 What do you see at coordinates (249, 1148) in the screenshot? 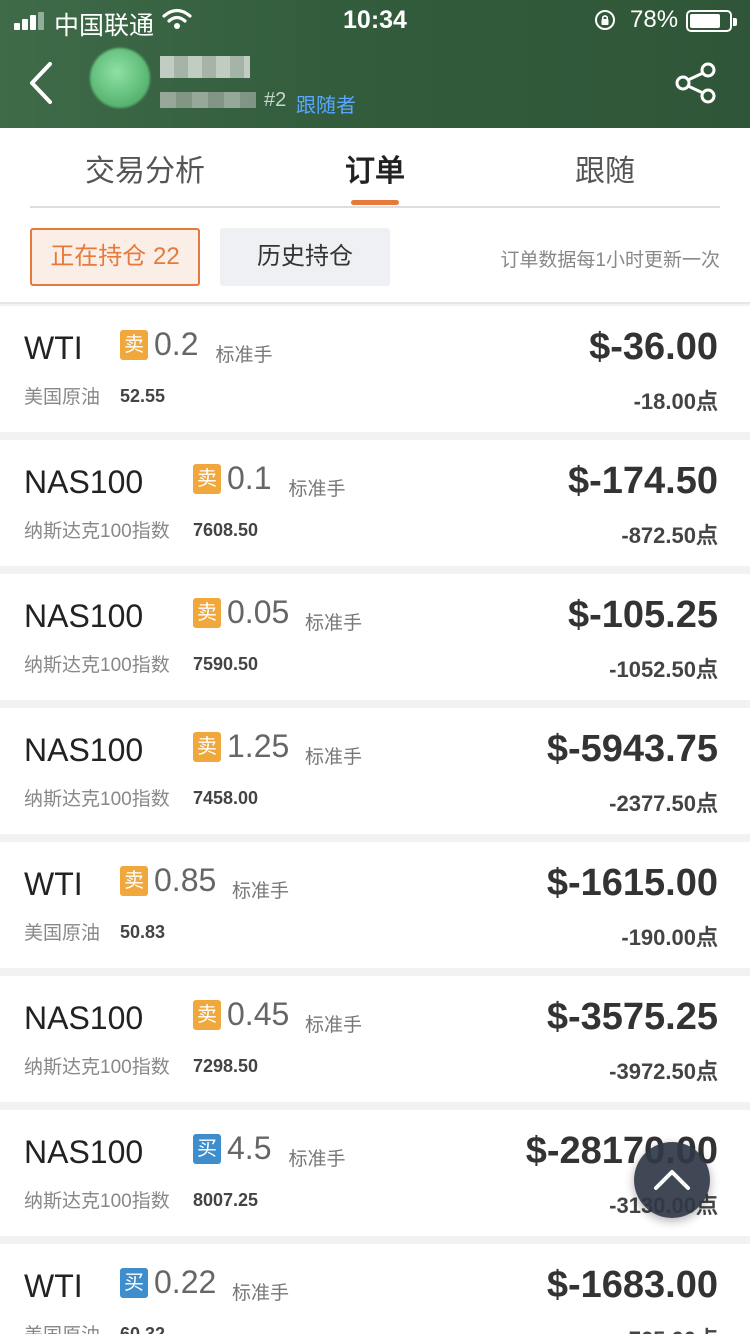
I see `lots-label: 4.5` at bounding box center [249, 1148].